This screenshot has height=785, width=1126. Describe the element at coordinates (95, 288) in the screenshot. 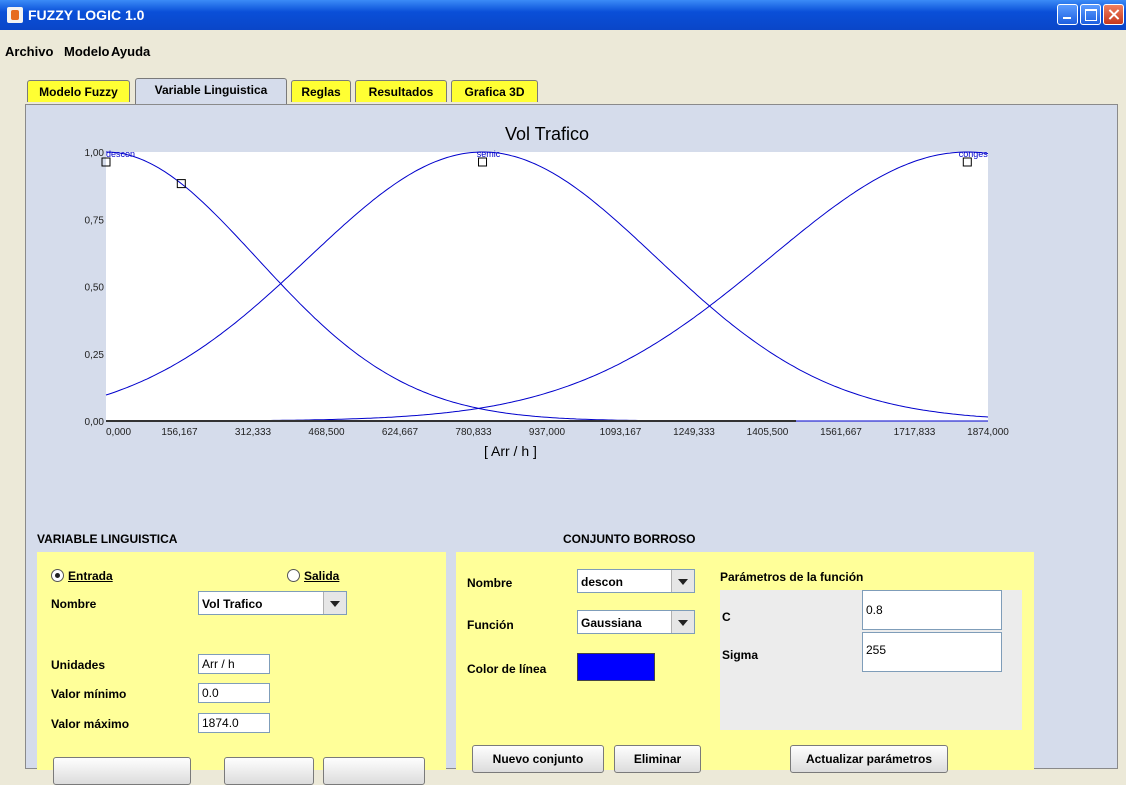

I see `y-tick-label: 0,50` at that location.